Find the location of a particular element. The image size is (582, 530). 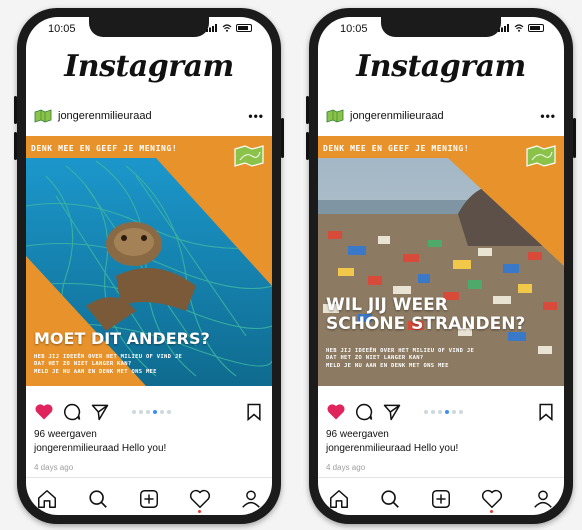

post-headline-line: MOET DIT ANDERS? is located at coordinates (122, 338).